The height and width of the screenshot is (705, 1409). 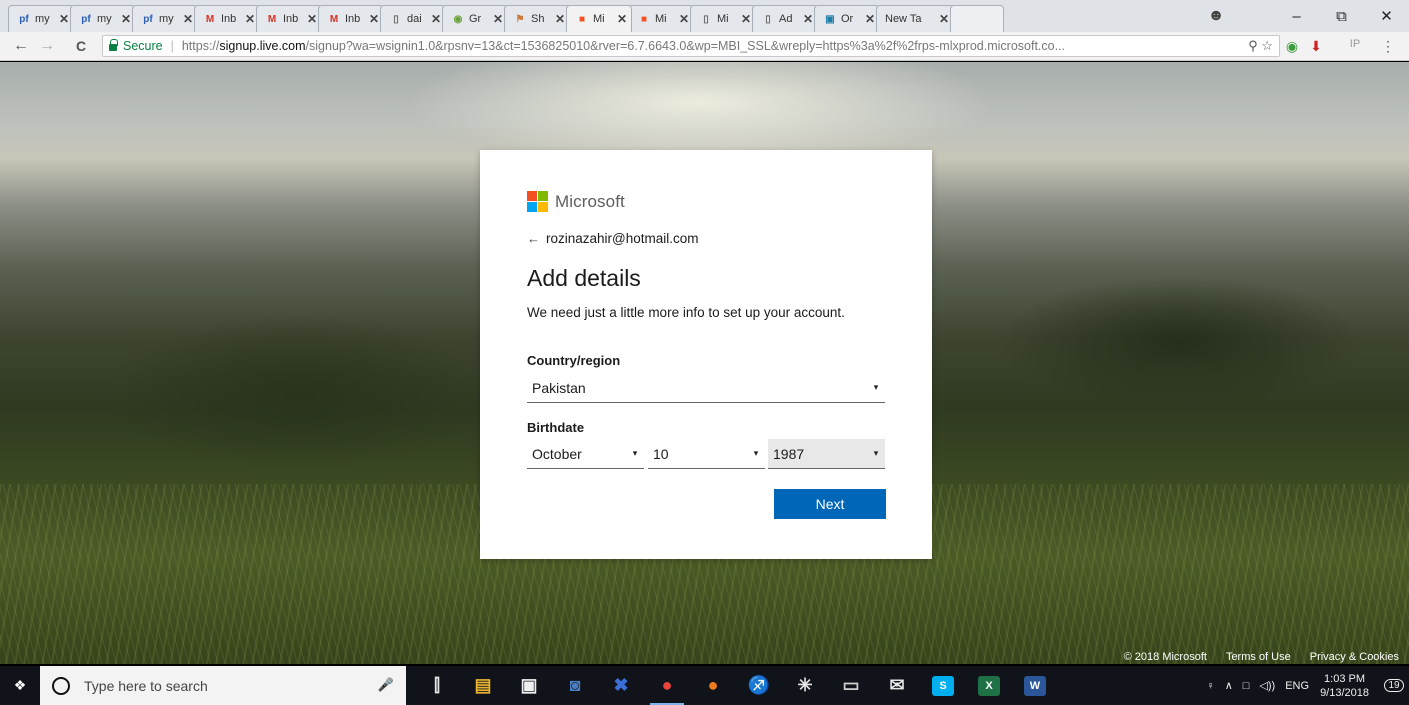 What do you see at coordinates (386, 685) in the screenshot?
I see `microphone-icon: 🎤` at bounding box center [386, 685].